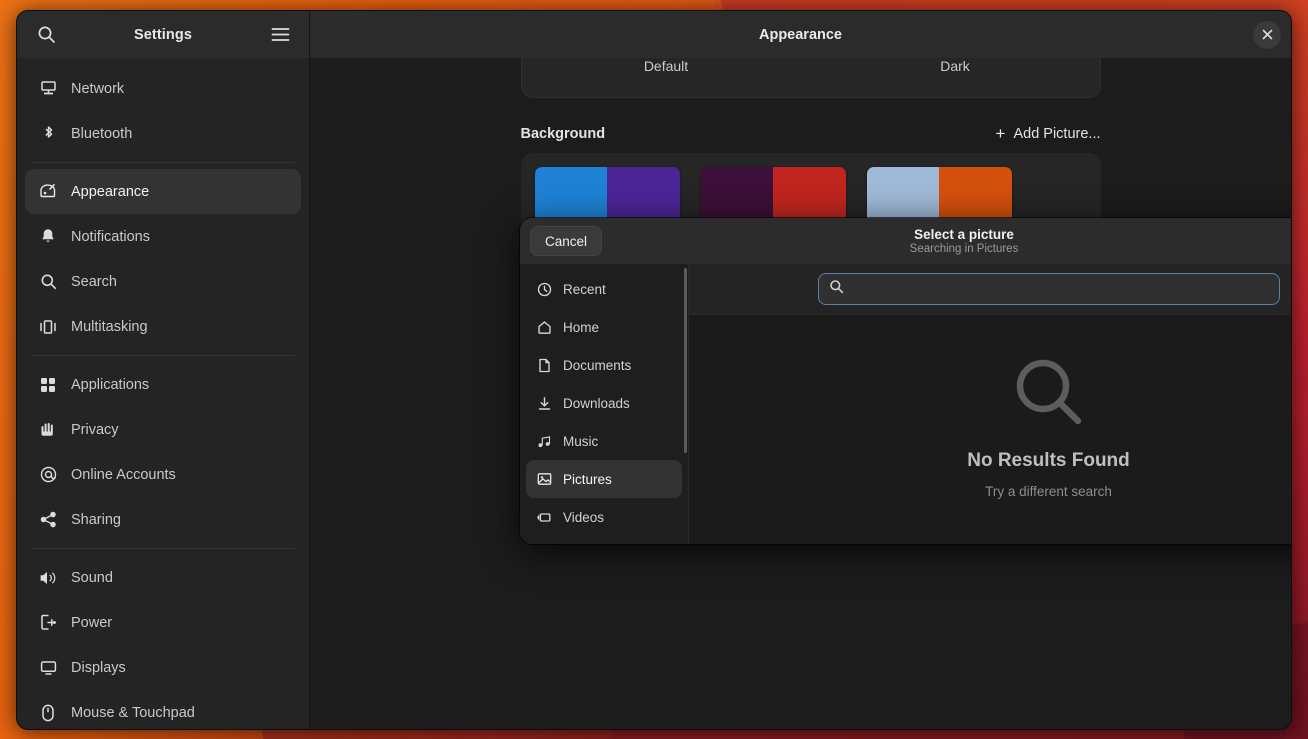 This screenshot has height=739, width=1308. I want to click on place-item-label: Videos, so click(584, 517).